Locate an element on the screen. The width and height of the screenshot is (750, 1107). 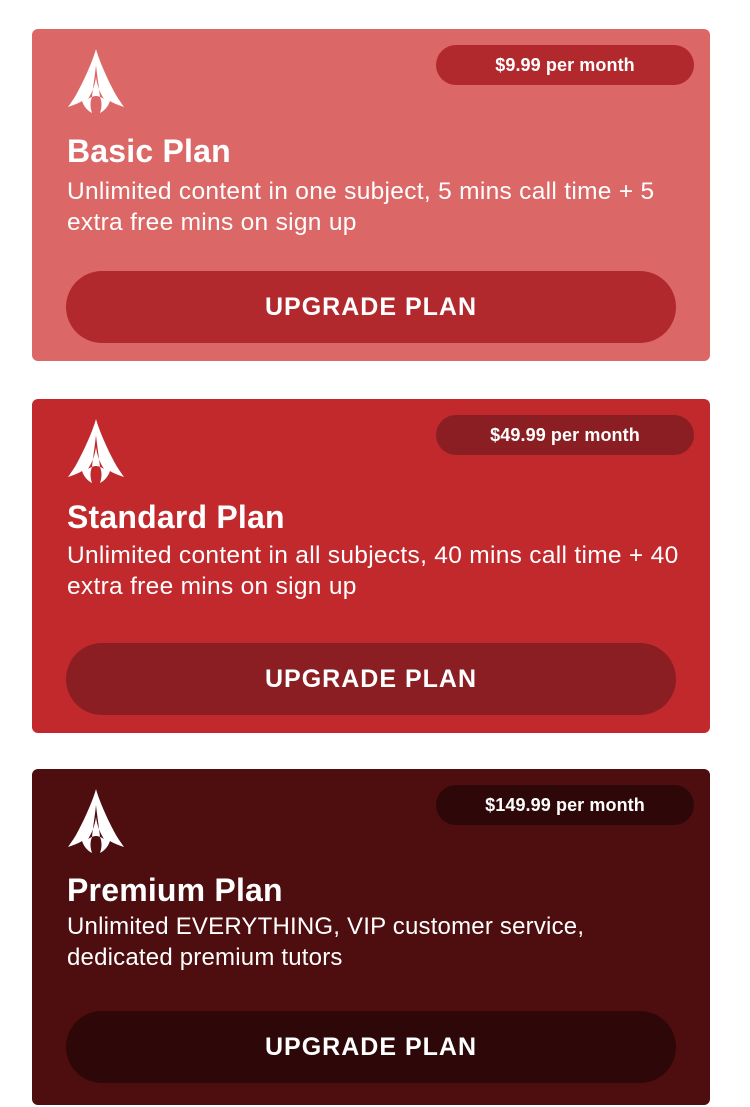
price-badge: $149.99 per month is located at coordinates (565, 805).